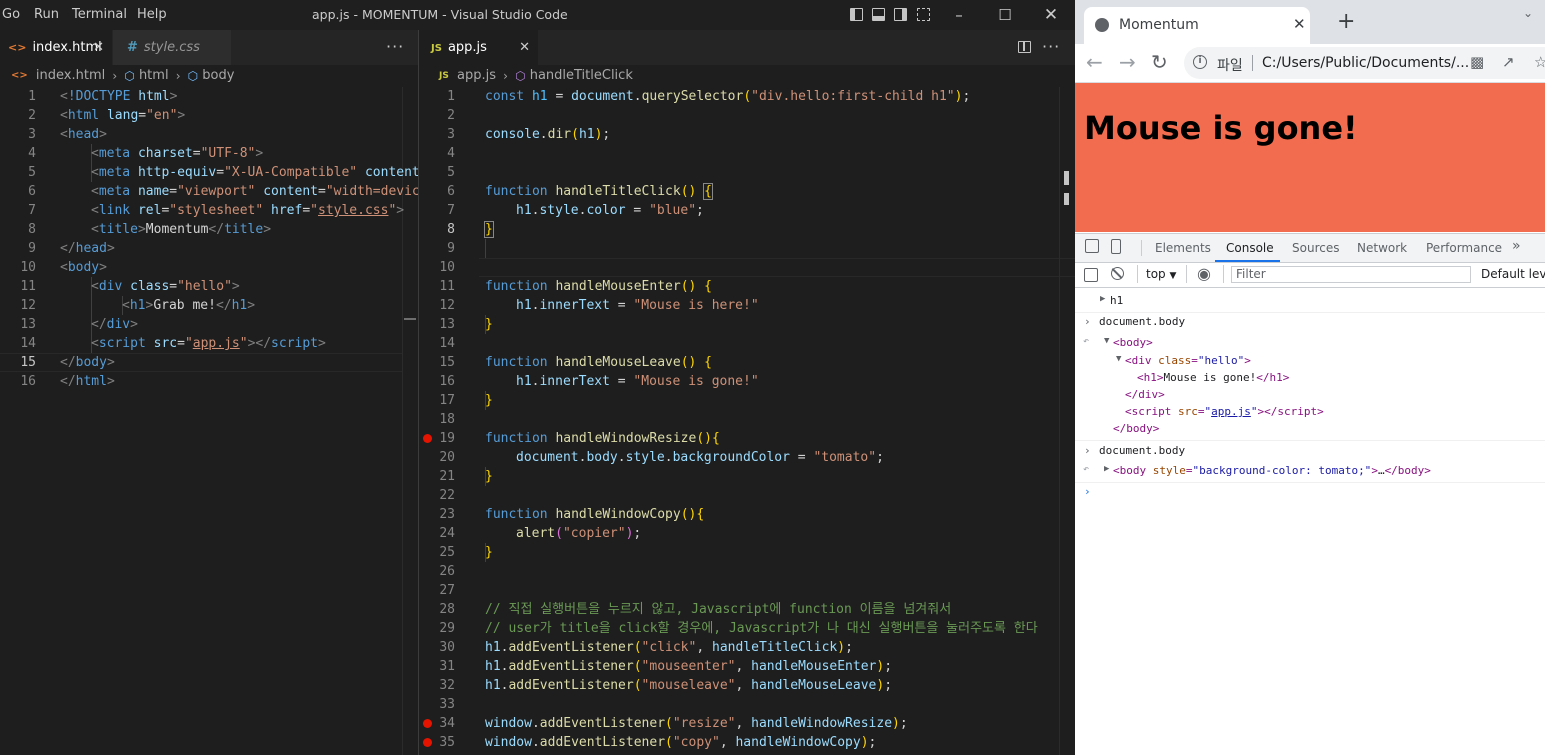 This screenshot has width=1545, height=755. Describe the element at coordinates (476, 75) in the screenshot. I see `breadcrumb-item: app.js` at that location.